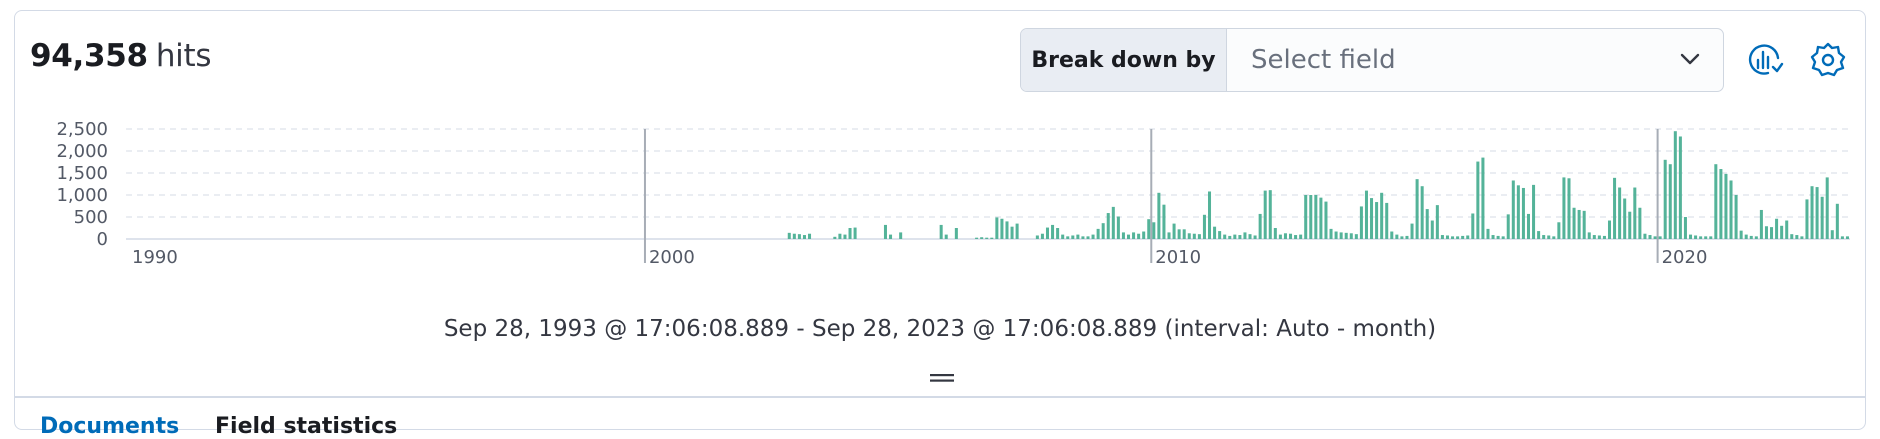 Image resolution: width=1880 pixels, height=439 pixels. Describe the element at coordinates (306, 426) in the screenshot. I see `tab-field-statistics: Field statistics` at that location.